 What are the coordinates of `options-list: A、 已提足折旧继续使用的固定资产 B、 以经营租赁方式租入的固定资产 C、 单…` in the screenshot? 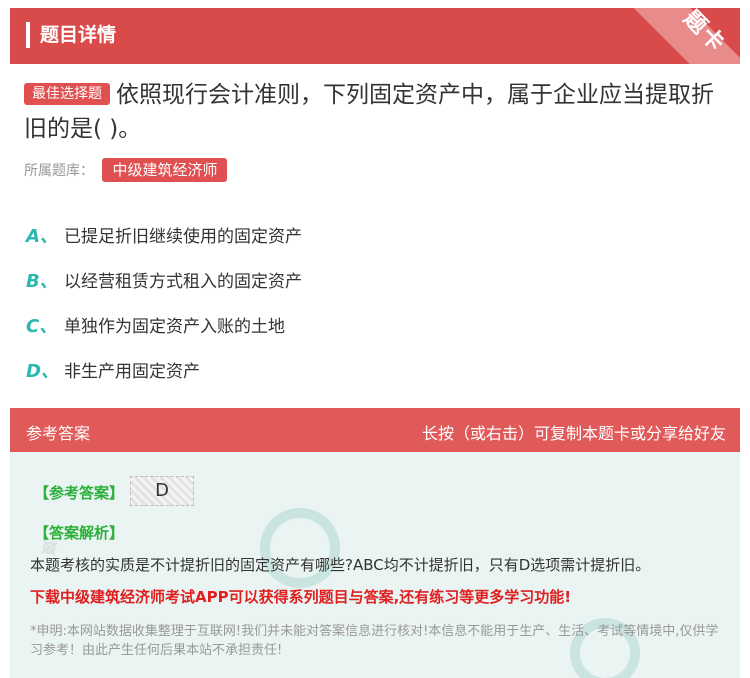 It's located at (164, 302).